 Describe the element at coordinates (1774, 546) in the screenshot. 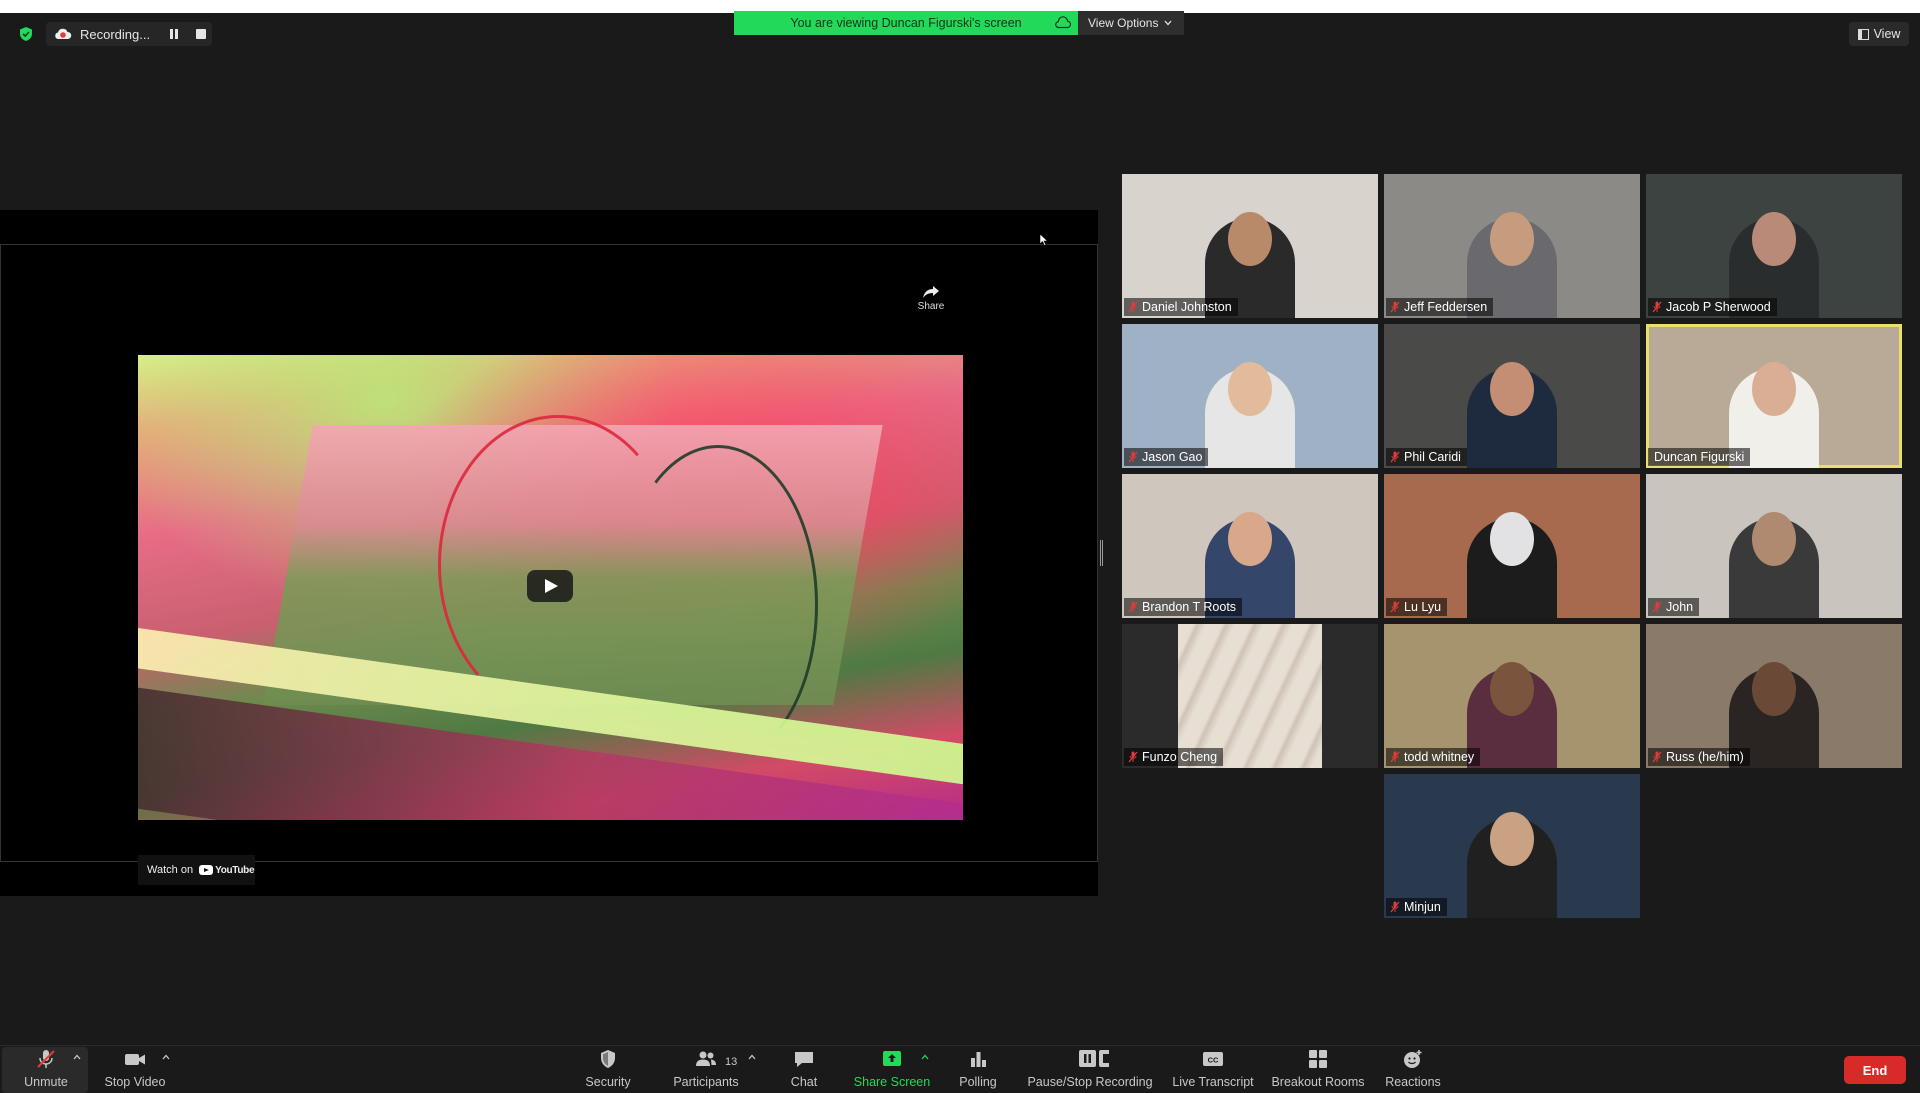

I see `participant-tile: John` at that location.